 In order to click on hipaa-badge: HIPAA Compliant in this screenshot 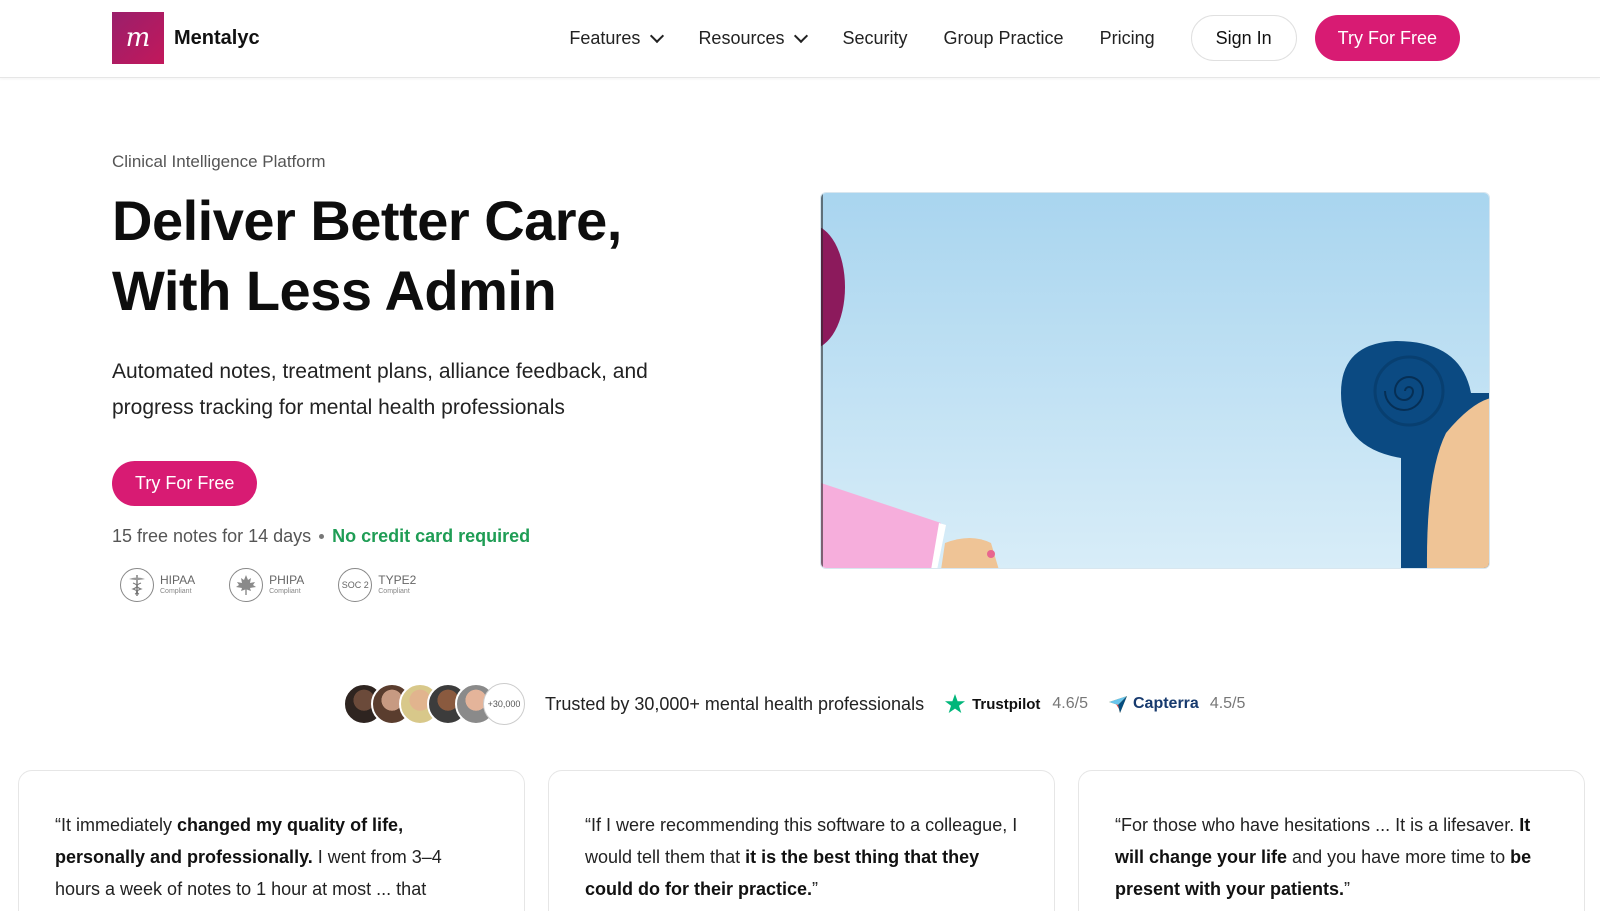, I will do `click(157, 585)`.